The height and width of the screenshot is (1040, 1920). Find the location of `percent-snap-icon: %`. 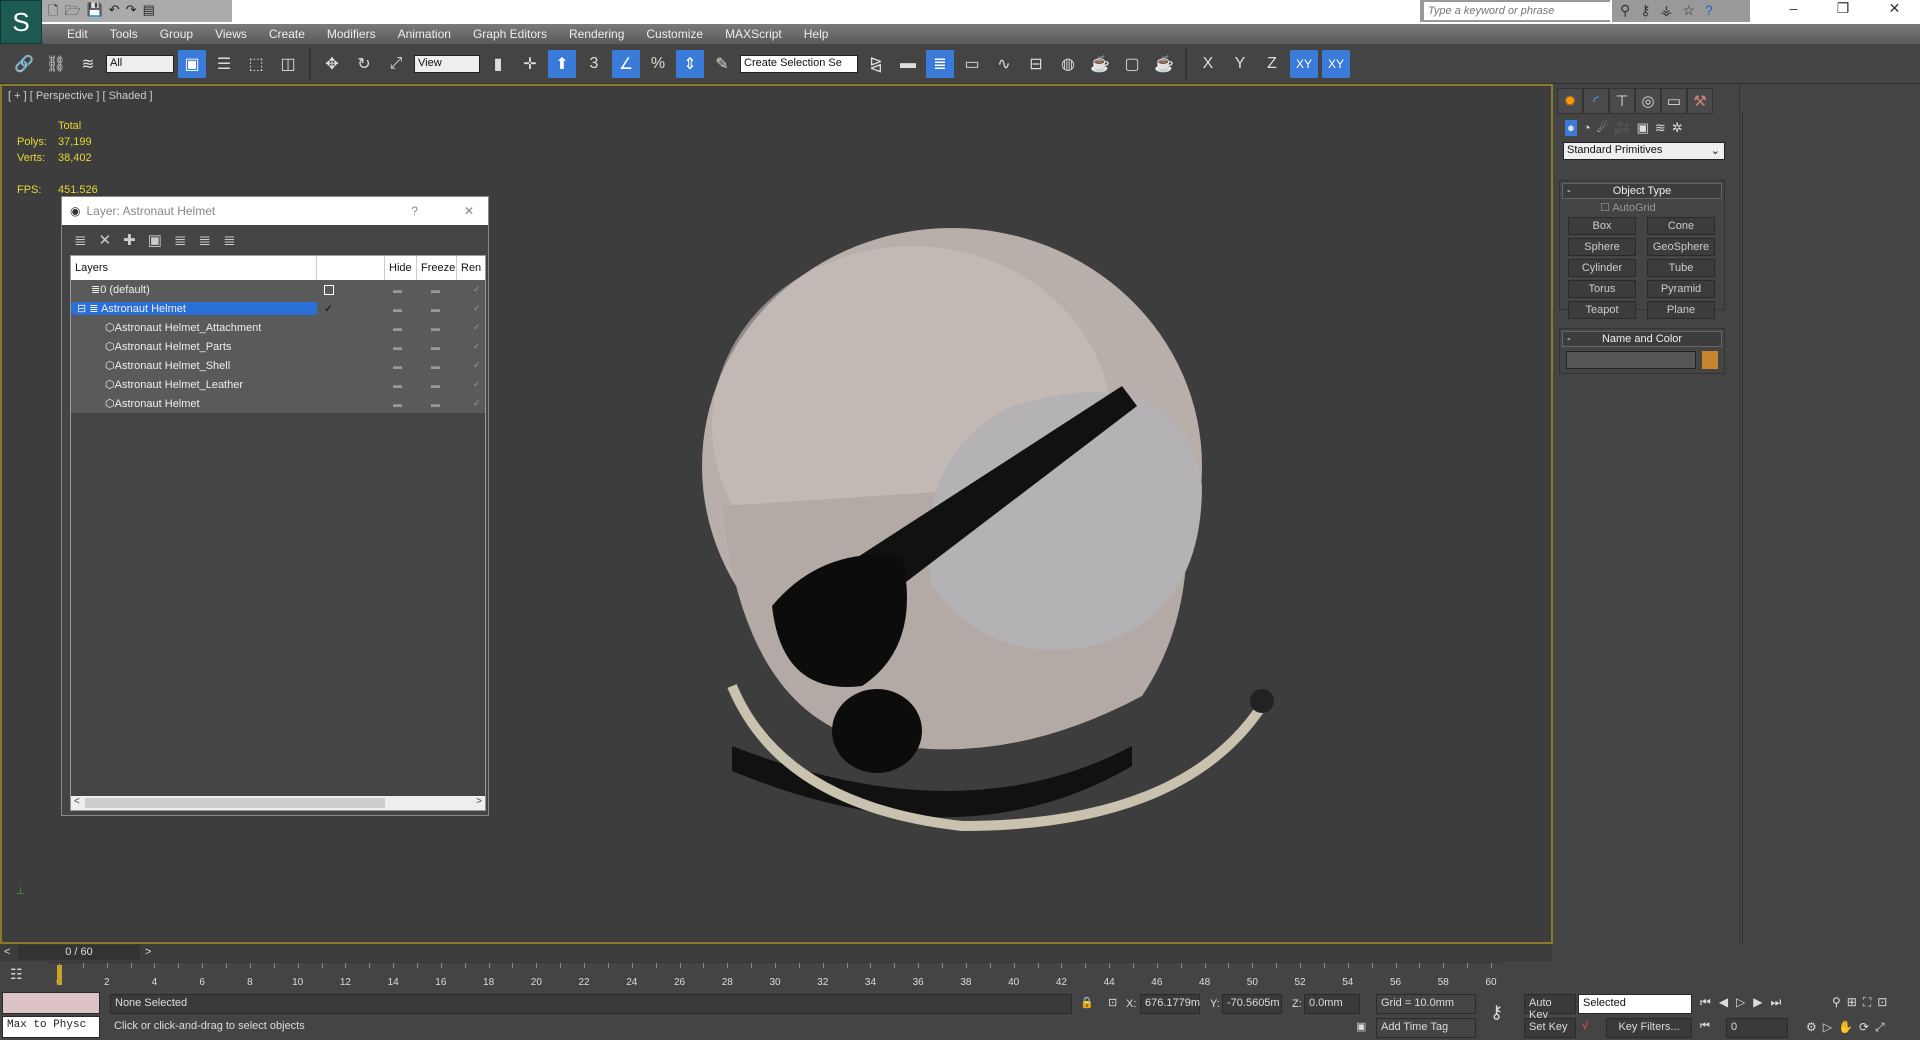

percent-snap-icon: % is located at coordinates (658, 64).